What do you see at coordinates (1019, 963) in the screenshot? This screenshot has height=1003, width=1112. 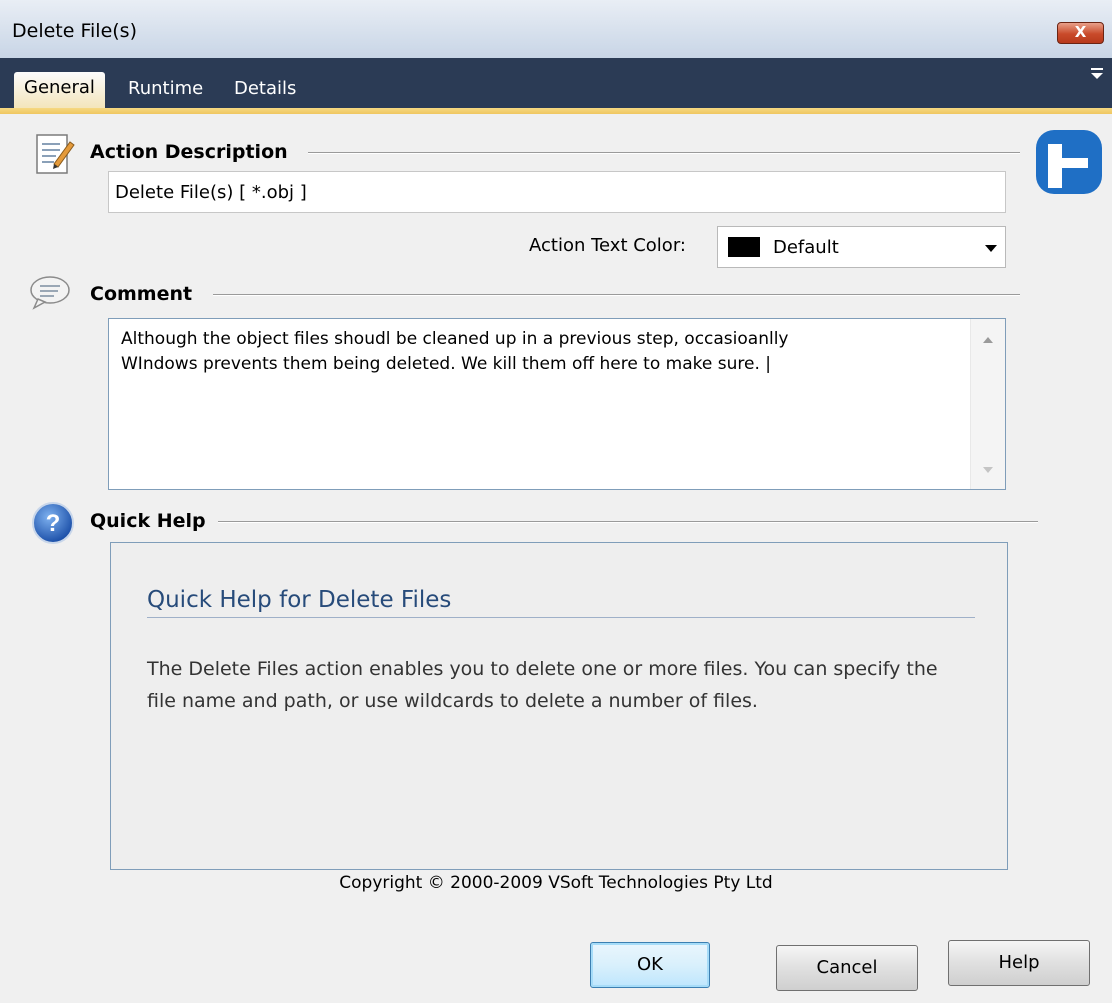 I see `help-button: Help` at bounding box center [1019, 963].